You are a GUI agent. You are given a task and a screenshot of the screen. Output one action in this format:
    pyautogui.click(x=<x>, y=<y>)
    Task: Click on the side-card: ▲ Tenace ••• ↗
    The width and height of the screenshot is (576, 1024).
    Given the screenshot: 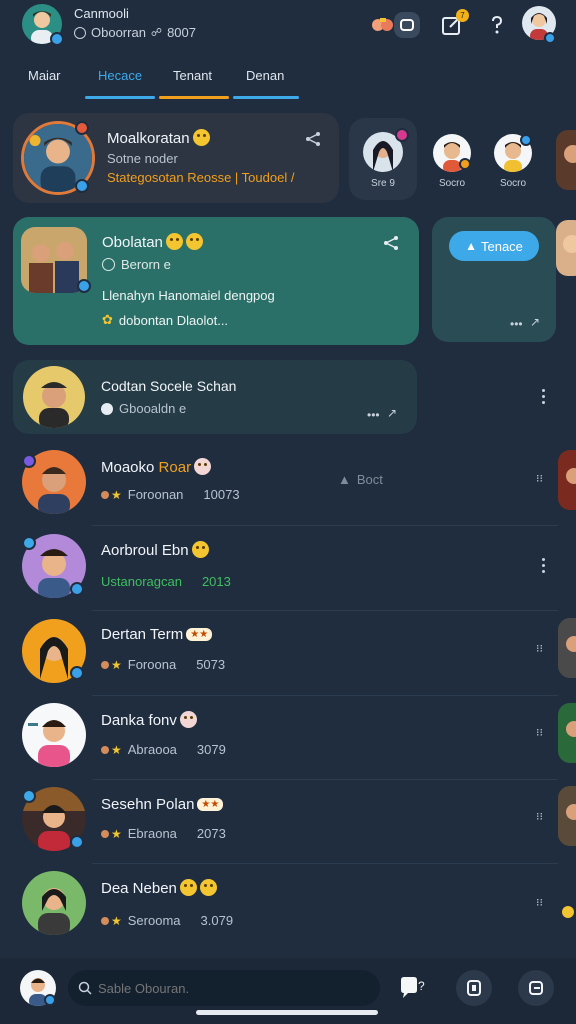 What is the action you would take?
    pyautogui.click(x=494, y=279)
    